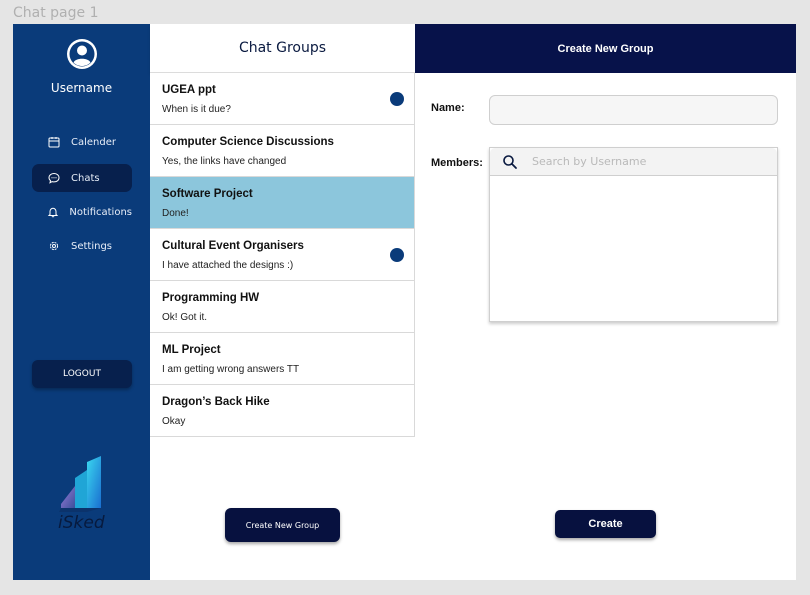  What do you see at coordinates (282, 359) in the screenshot?
I see `chat-group-item: ML Project I am getting wrong answers TT` at bounding box center [282, 359].